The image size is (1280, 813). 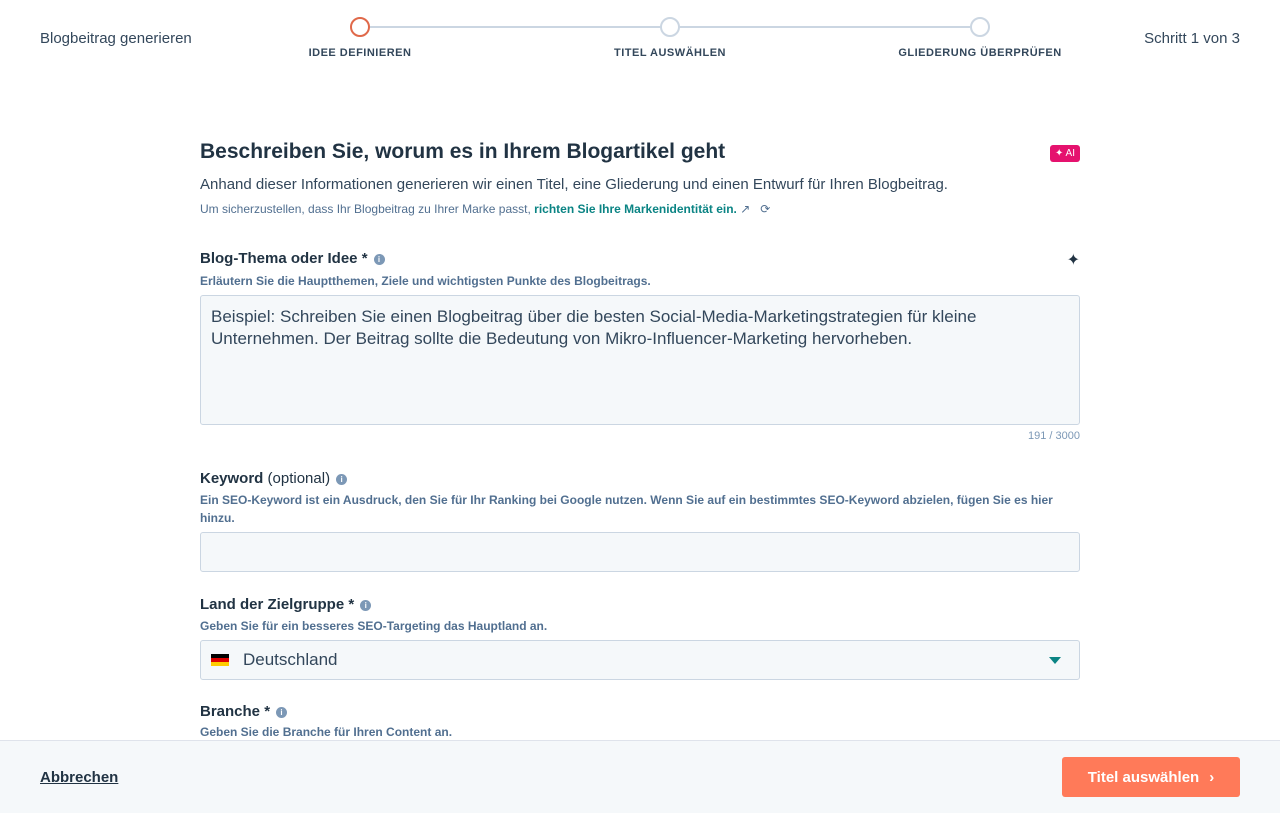 What do you see at coordinates (640, 776) in the screenshot?
I see `footer: Abbrechen Titel auswählen ›` at bounding box center [640, 776].